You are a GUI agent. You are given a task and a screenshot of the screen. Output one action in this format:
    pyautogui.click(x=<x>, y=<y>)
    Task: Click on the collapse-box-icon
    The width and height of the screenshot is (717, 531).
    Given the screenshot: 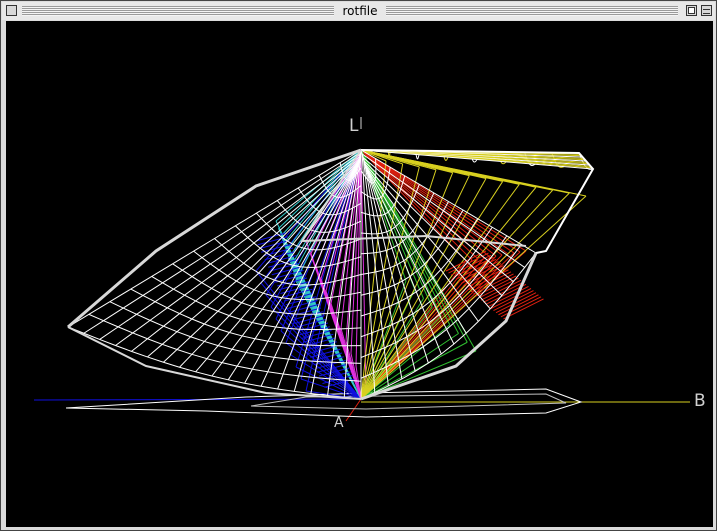 What is the action you would take?
    pyautogui.click(x=706, y=10)
    